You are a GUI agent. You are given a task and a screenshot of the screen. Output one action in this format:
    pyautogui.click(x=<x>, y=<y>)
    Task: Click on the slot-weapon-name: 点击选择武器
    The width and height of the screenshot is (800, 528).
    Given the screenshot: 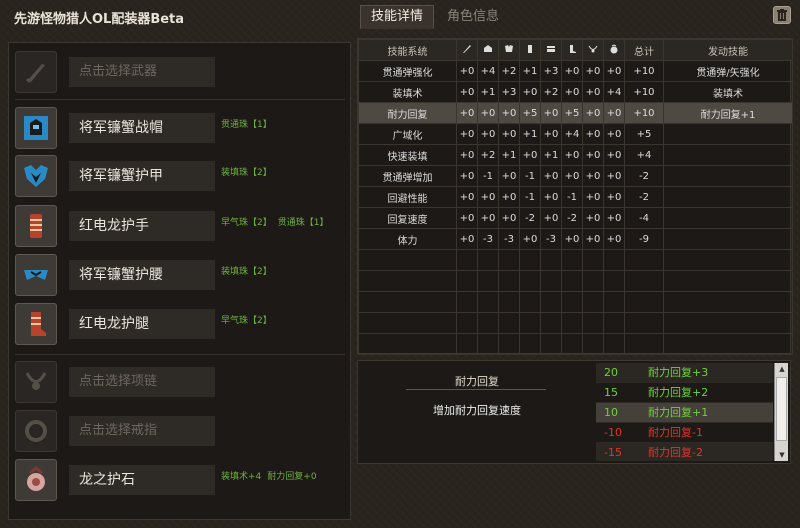 What is the action you would take?
    pyautogui.click(x=142, y=72)
    